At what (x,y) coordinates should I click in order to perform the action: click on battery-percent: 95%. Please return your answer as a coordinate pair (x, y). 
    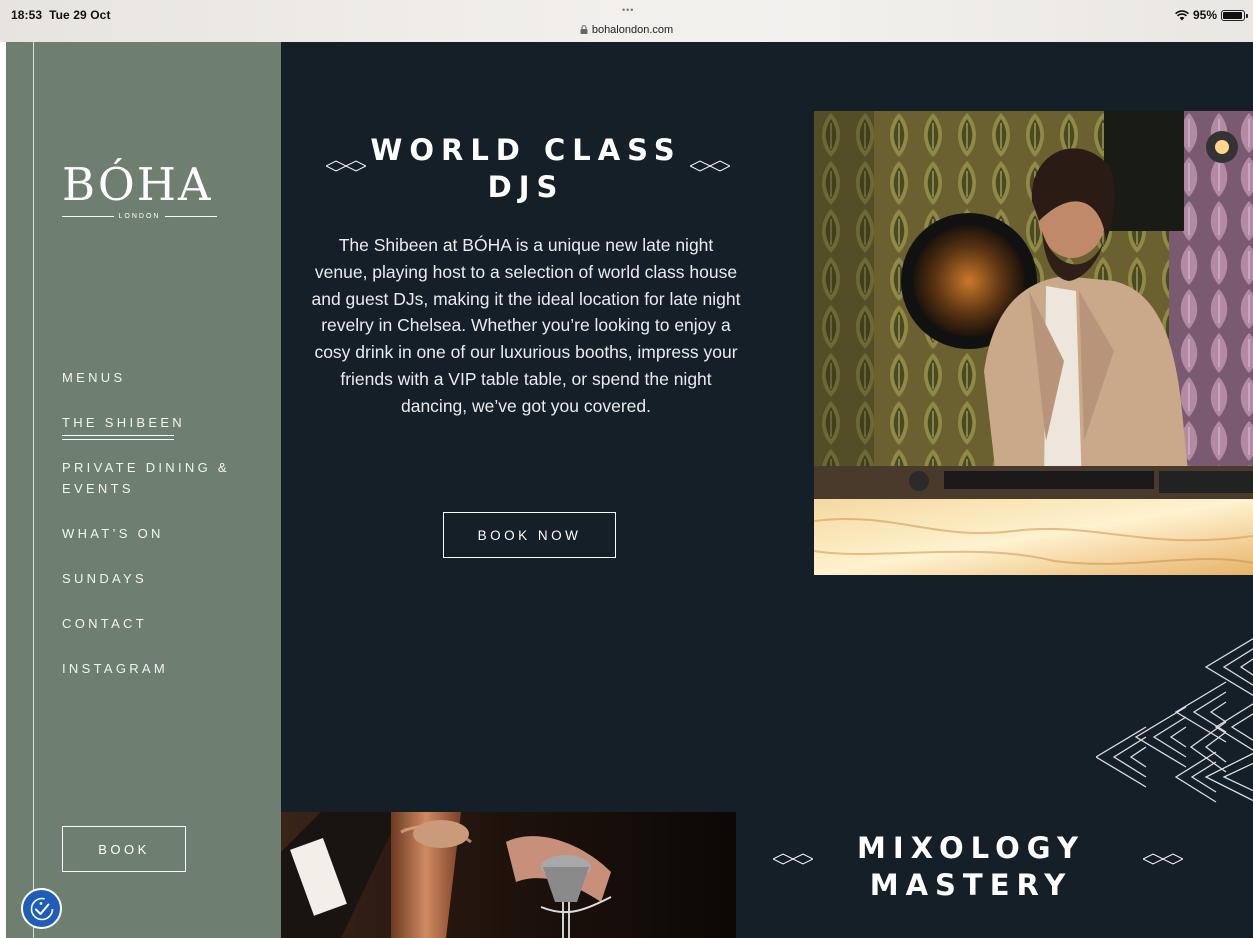
    Looking at the image, I should click on (1204, 15).